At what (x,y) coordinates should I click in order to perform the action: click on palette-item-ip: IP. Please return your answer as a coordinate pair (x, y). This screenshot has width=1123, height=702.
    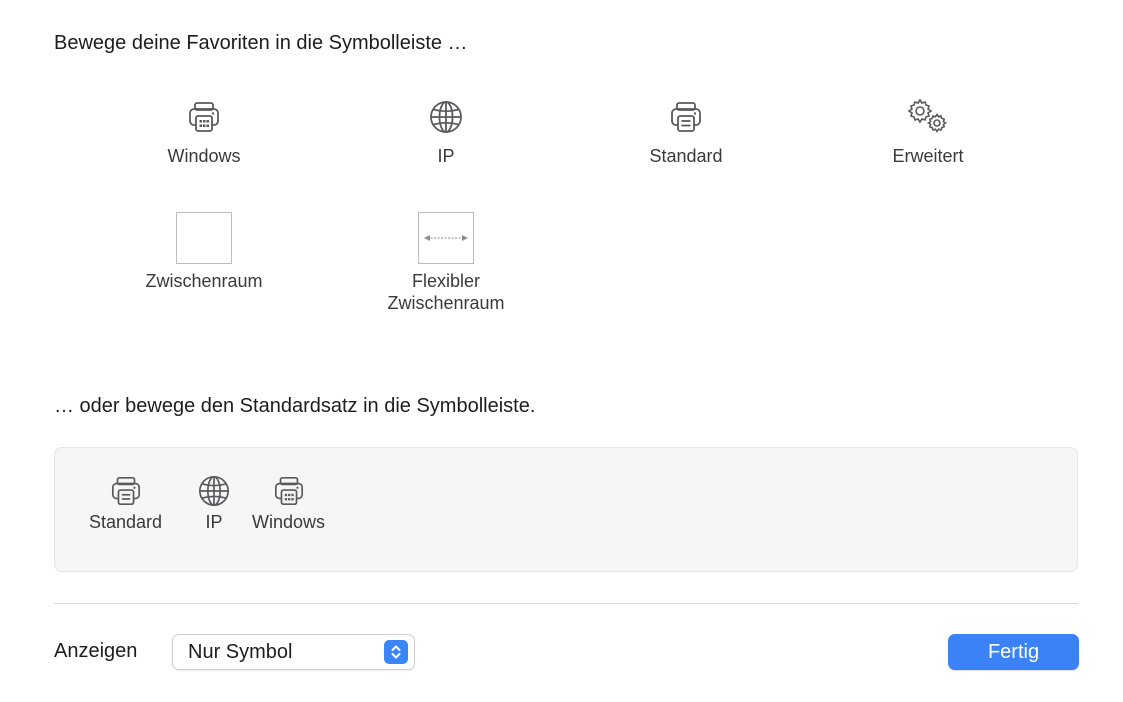
    Looking at the image, I should click on (446, 131).